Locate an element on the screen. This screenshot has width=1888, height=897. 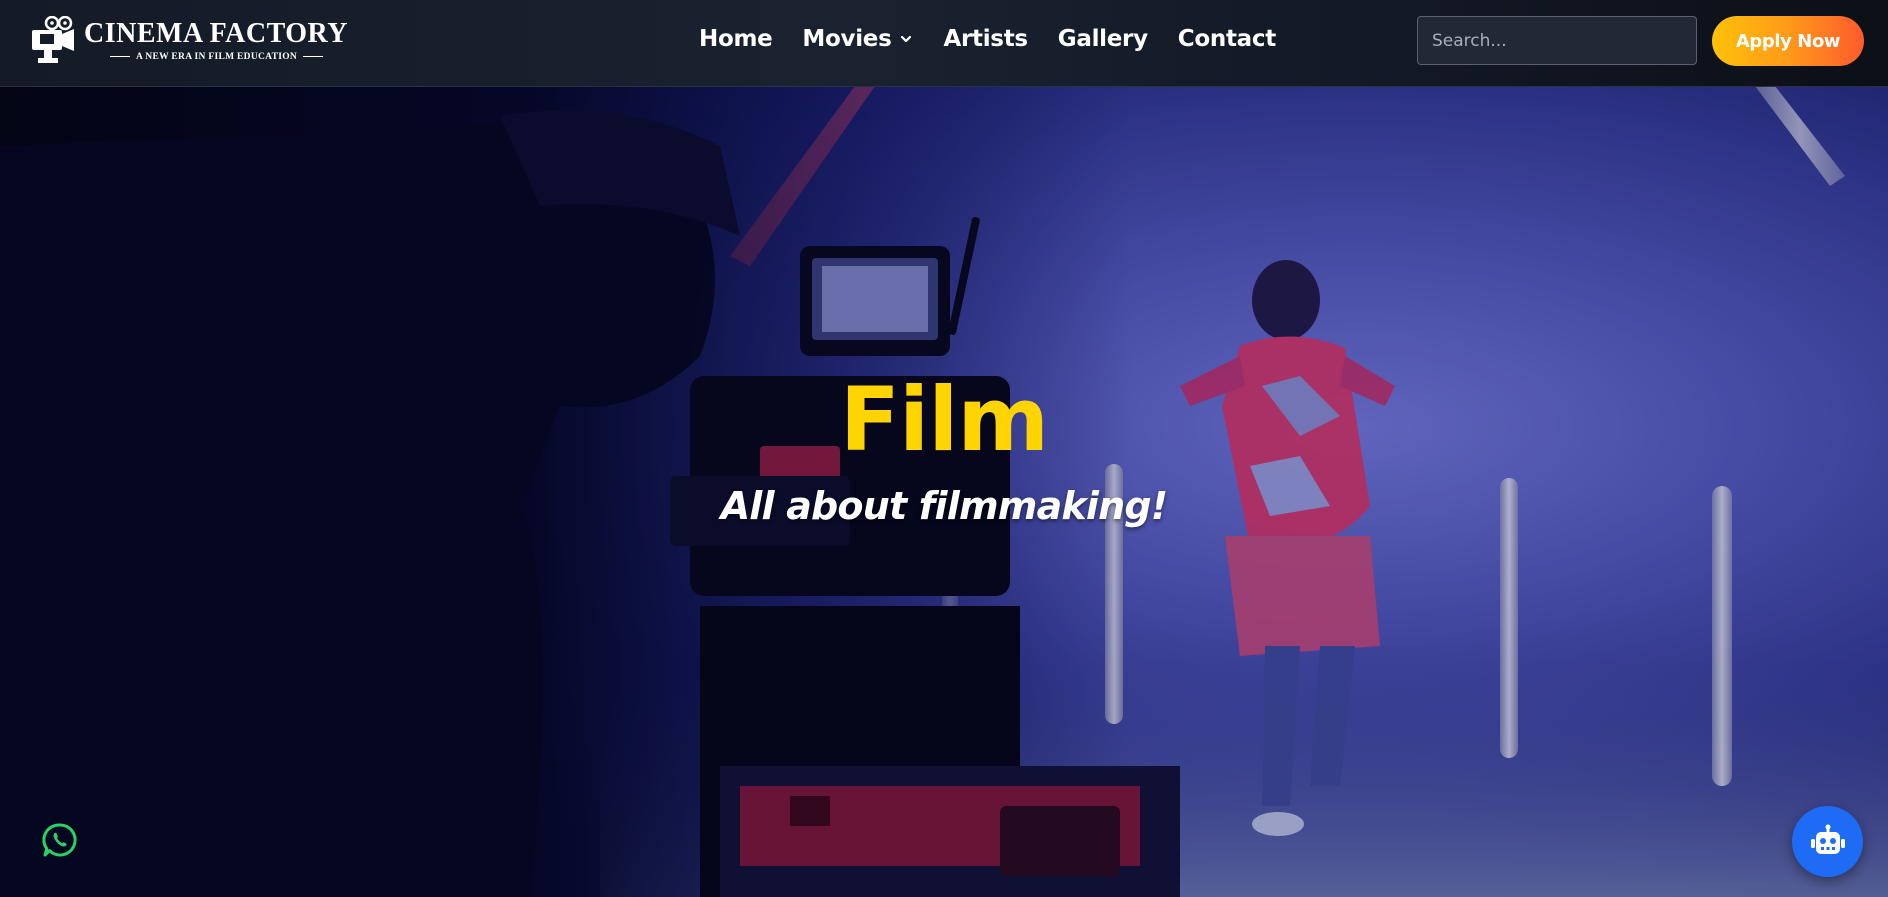
nav-item-movies-label: Movies is located at coordinates (847, 39).